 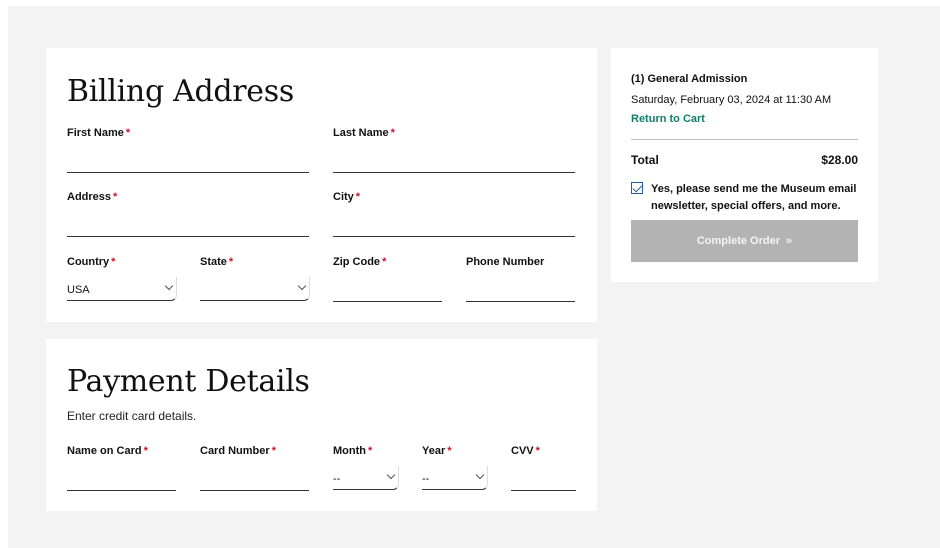 I want to click on newsletter-checkbox, so click(x=637, y=188).